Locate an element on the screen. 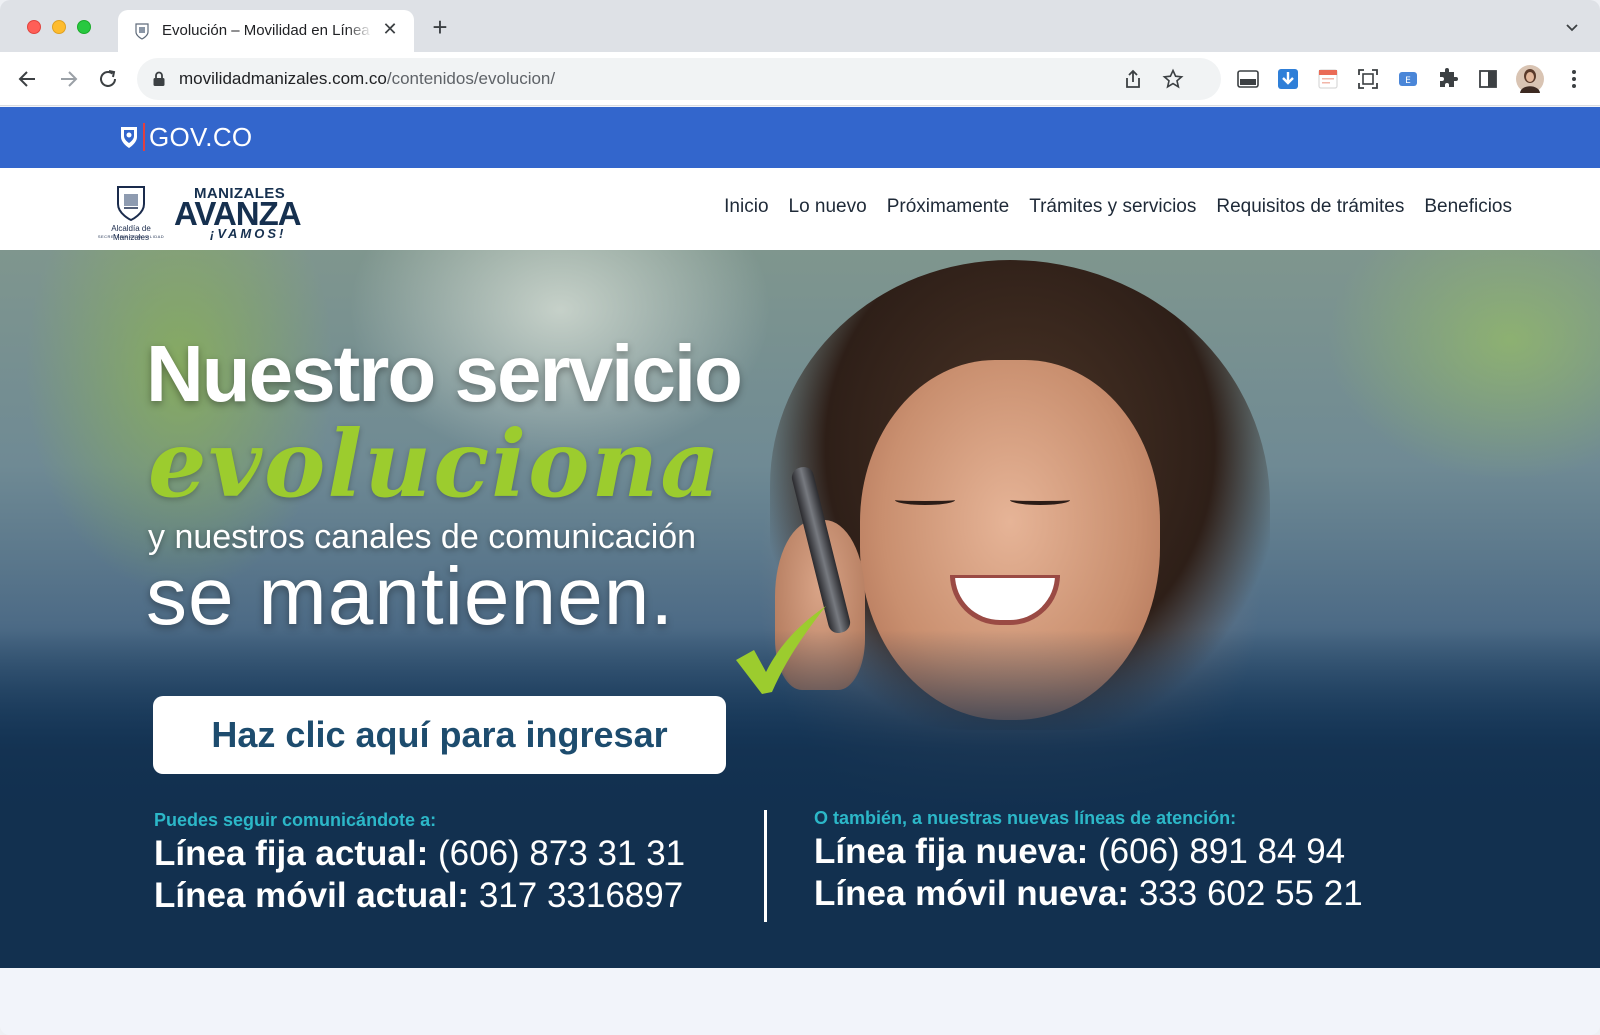  gov-co-separator is located at coordinates (144, 137).